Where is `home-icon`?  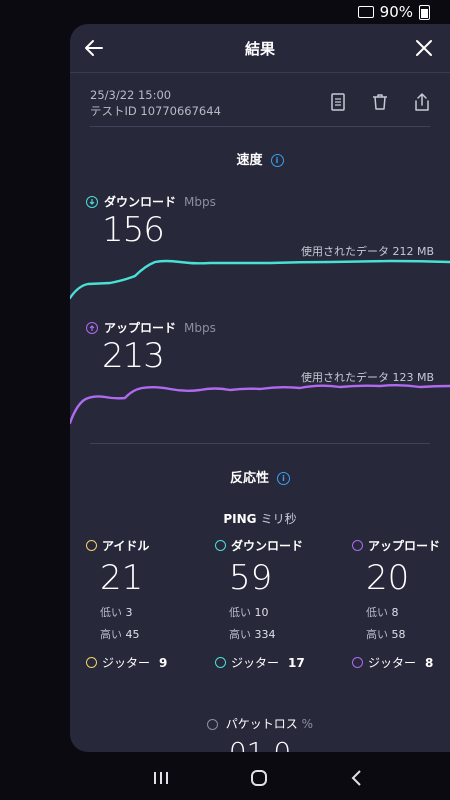 home-icon is located at coordinates (259, 778).